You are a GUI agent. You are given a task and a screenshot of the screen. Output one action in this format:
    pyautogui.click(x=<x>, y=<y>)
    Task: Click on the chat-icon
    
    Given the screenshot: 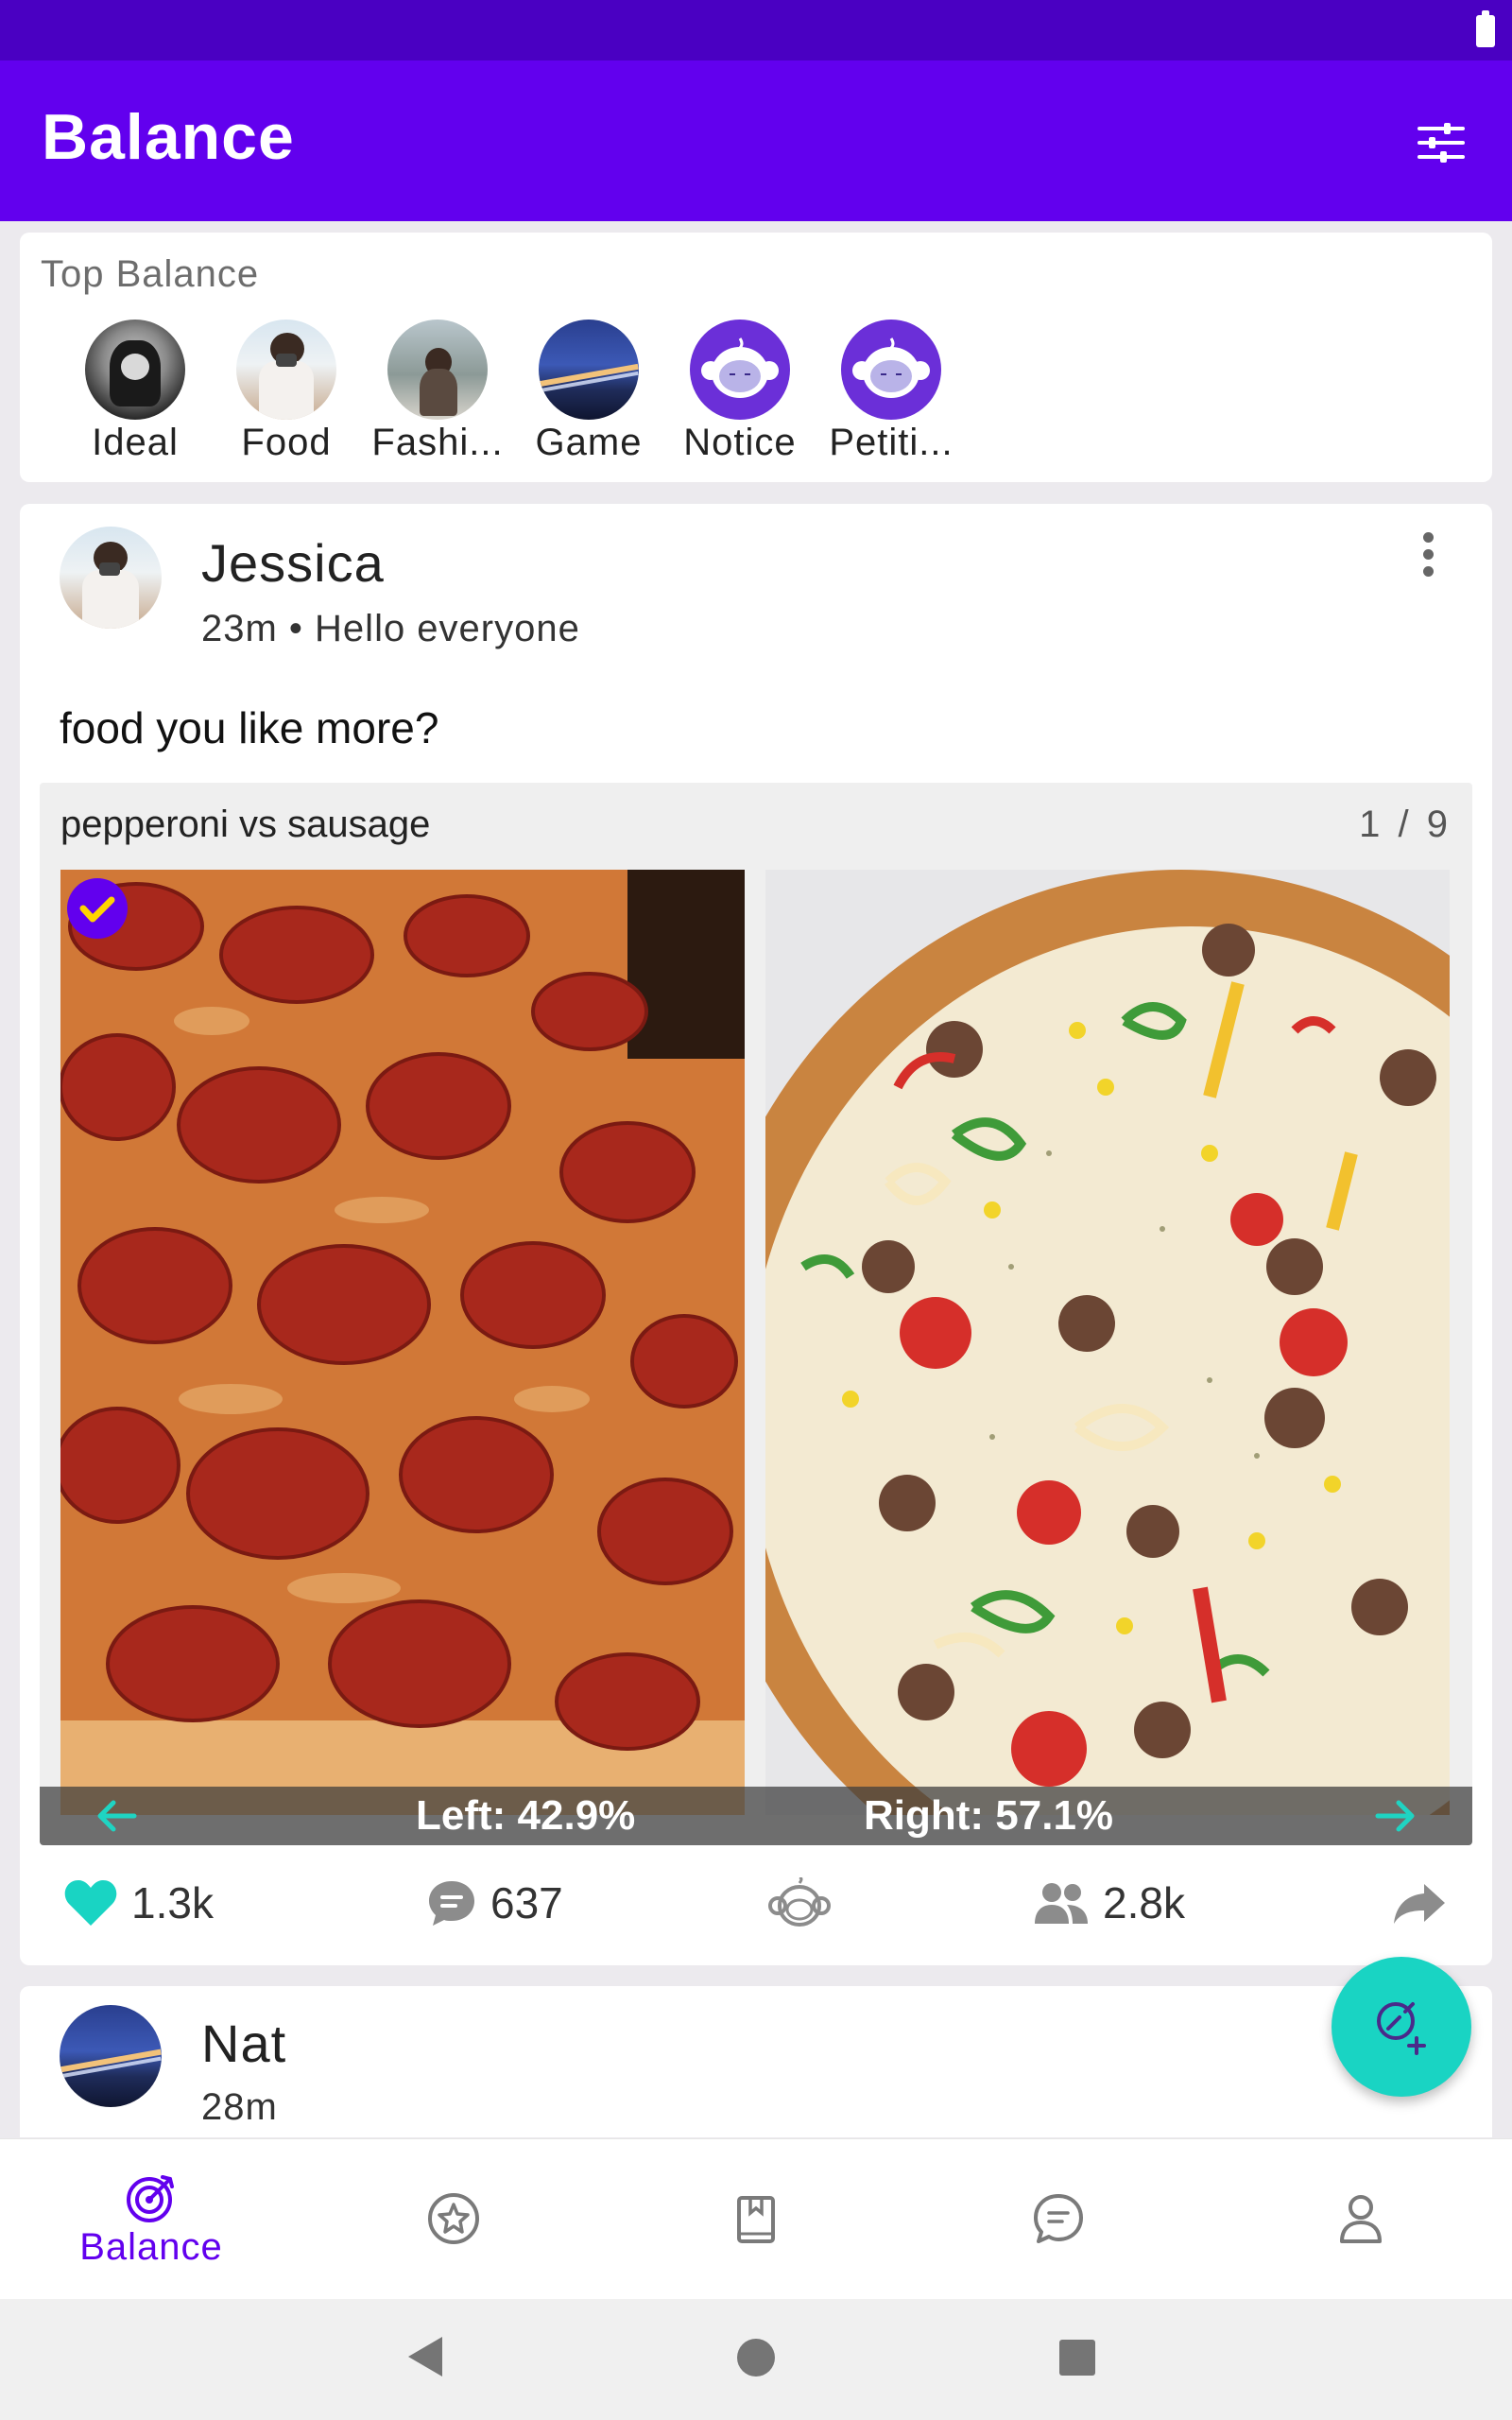 What is the action you would take?
    pyautogui.click(x=1058, y=2218)
    